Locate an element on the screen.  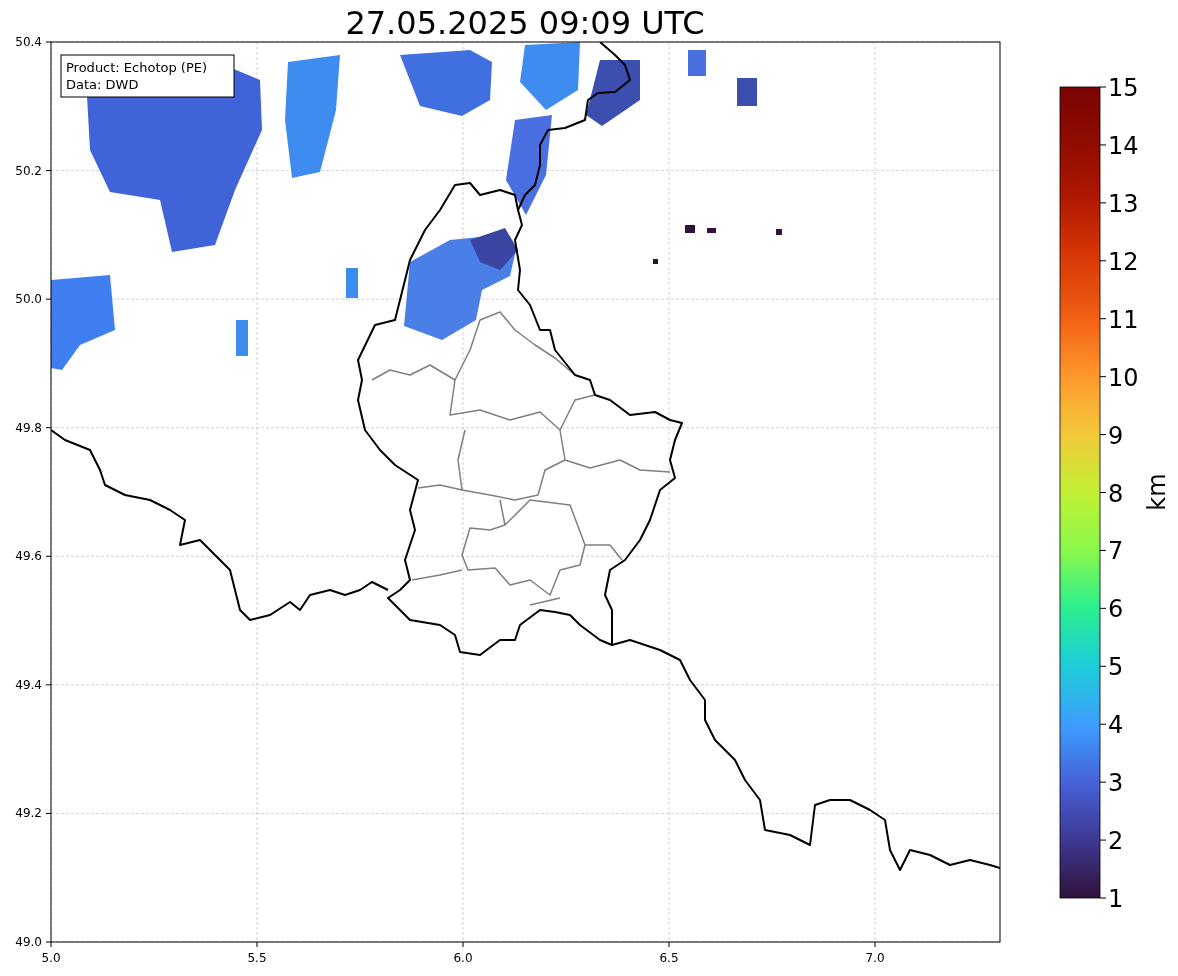
colorbar-tick-label: 2 is located at coordinates (1116, 841).